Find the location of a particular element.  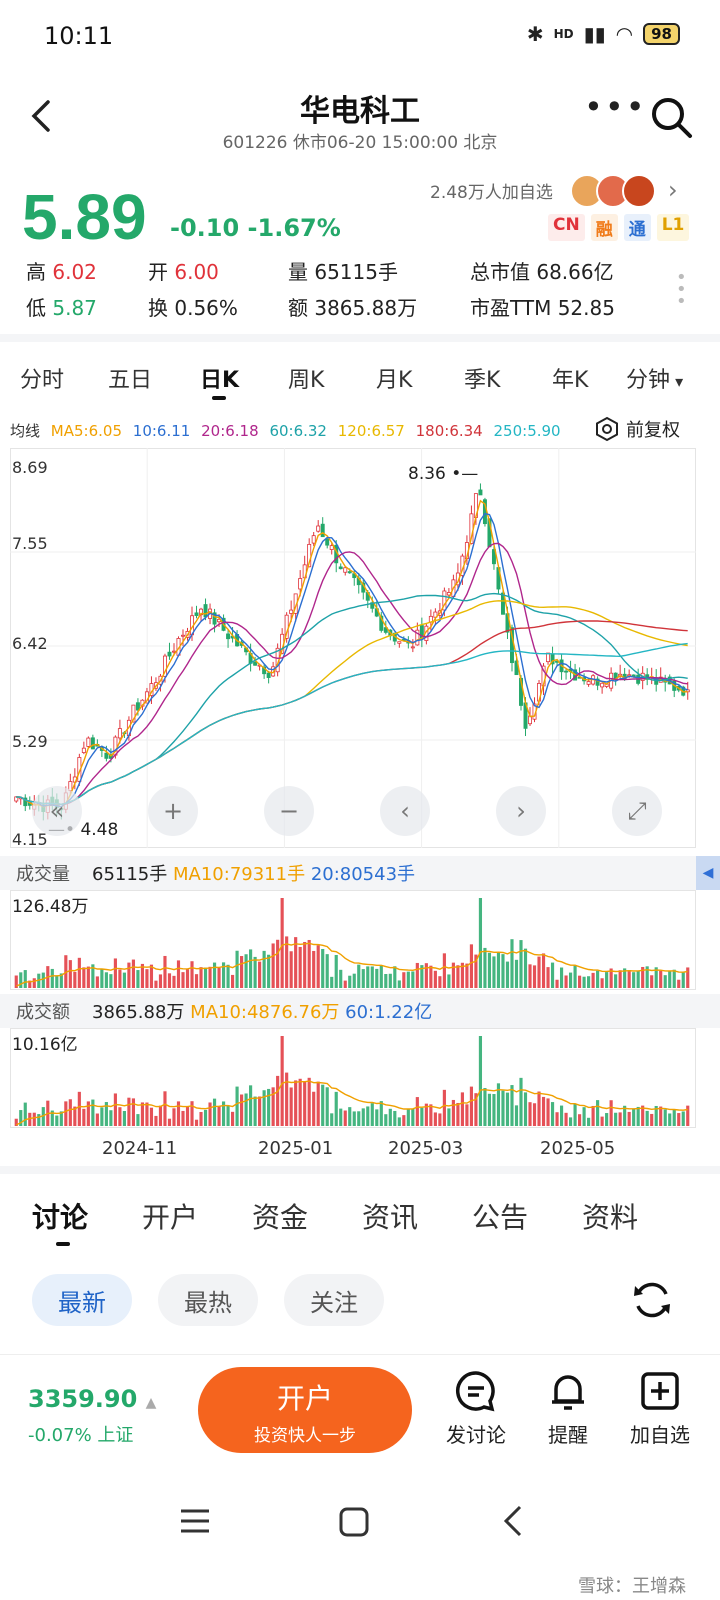

filter-latest: 最新 is located at coordinates (82, 1300).